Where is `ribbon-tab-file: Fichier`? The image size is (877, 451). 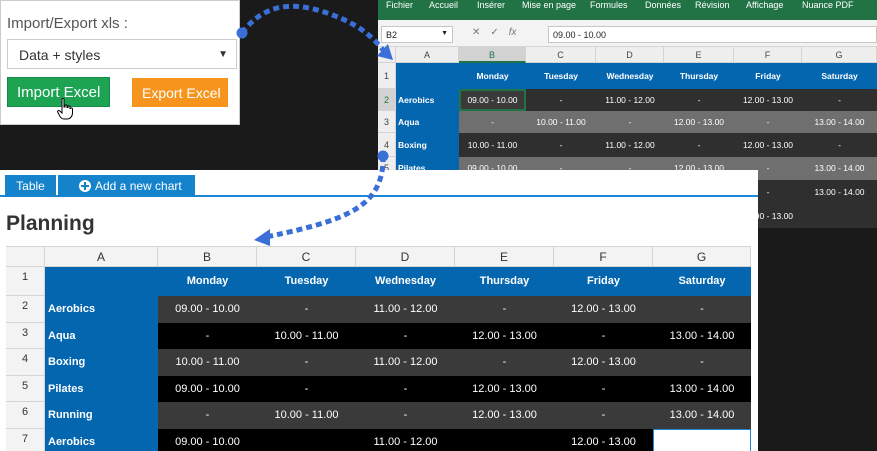 ribbon-tab-file: Fichier is located at coordinates (399, 5).